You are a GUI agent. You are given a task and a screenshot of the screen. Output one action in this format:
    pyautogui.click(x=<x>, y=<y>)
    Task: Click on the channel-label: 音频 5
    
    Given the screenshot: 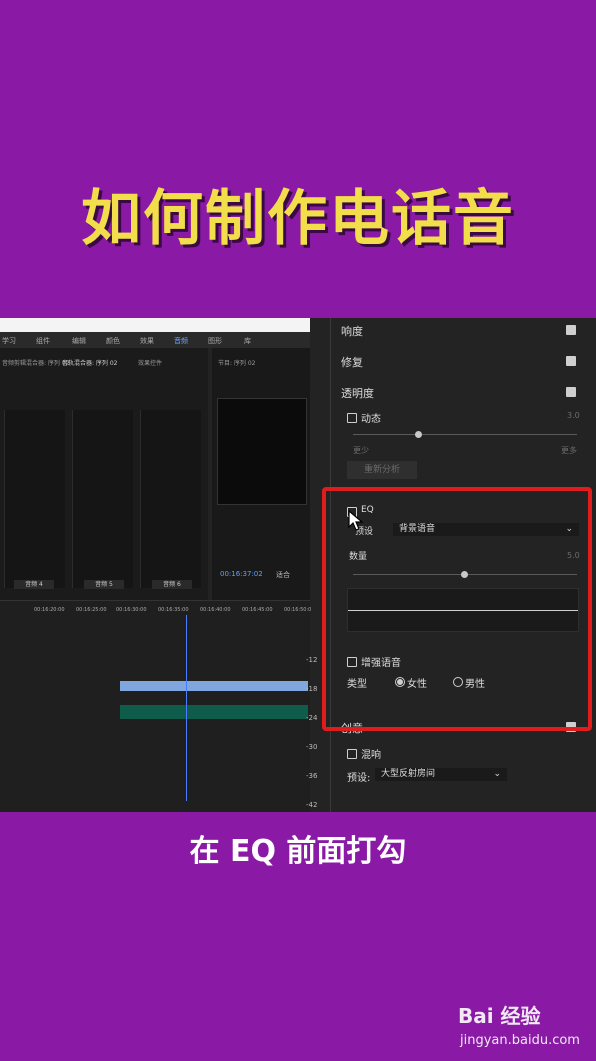 What is the action you would take?
    pyautogui.click(x=104, y=584)
    